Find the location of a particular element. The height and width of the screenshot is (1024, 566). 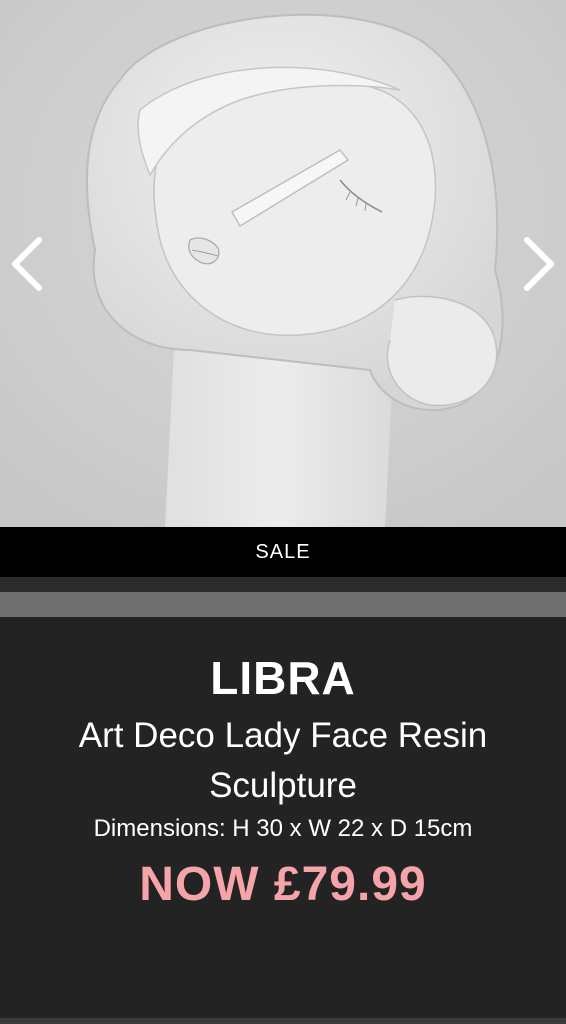

divider is located at coordinates (283, 584).